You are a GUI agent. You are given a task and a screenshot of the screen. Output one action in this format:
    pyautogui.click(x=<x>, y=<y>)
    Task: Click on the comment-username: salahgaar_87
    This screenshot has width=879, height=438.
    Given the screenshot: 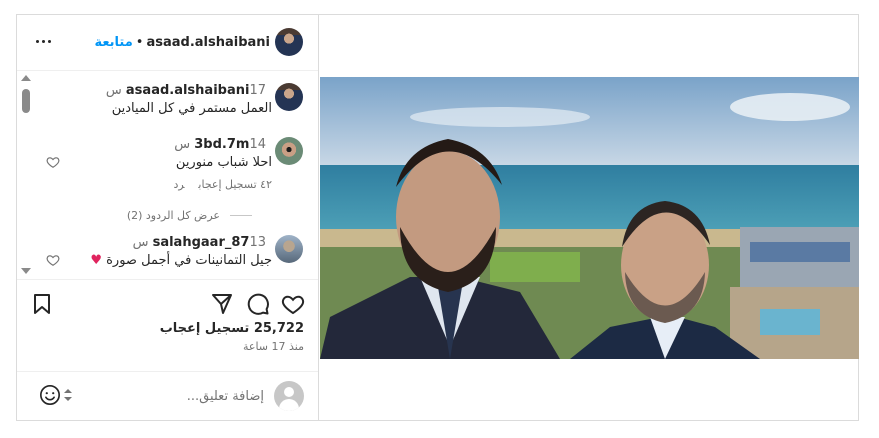 What is the action you would take?
    pyautogui.click(x=201, y=242)
    